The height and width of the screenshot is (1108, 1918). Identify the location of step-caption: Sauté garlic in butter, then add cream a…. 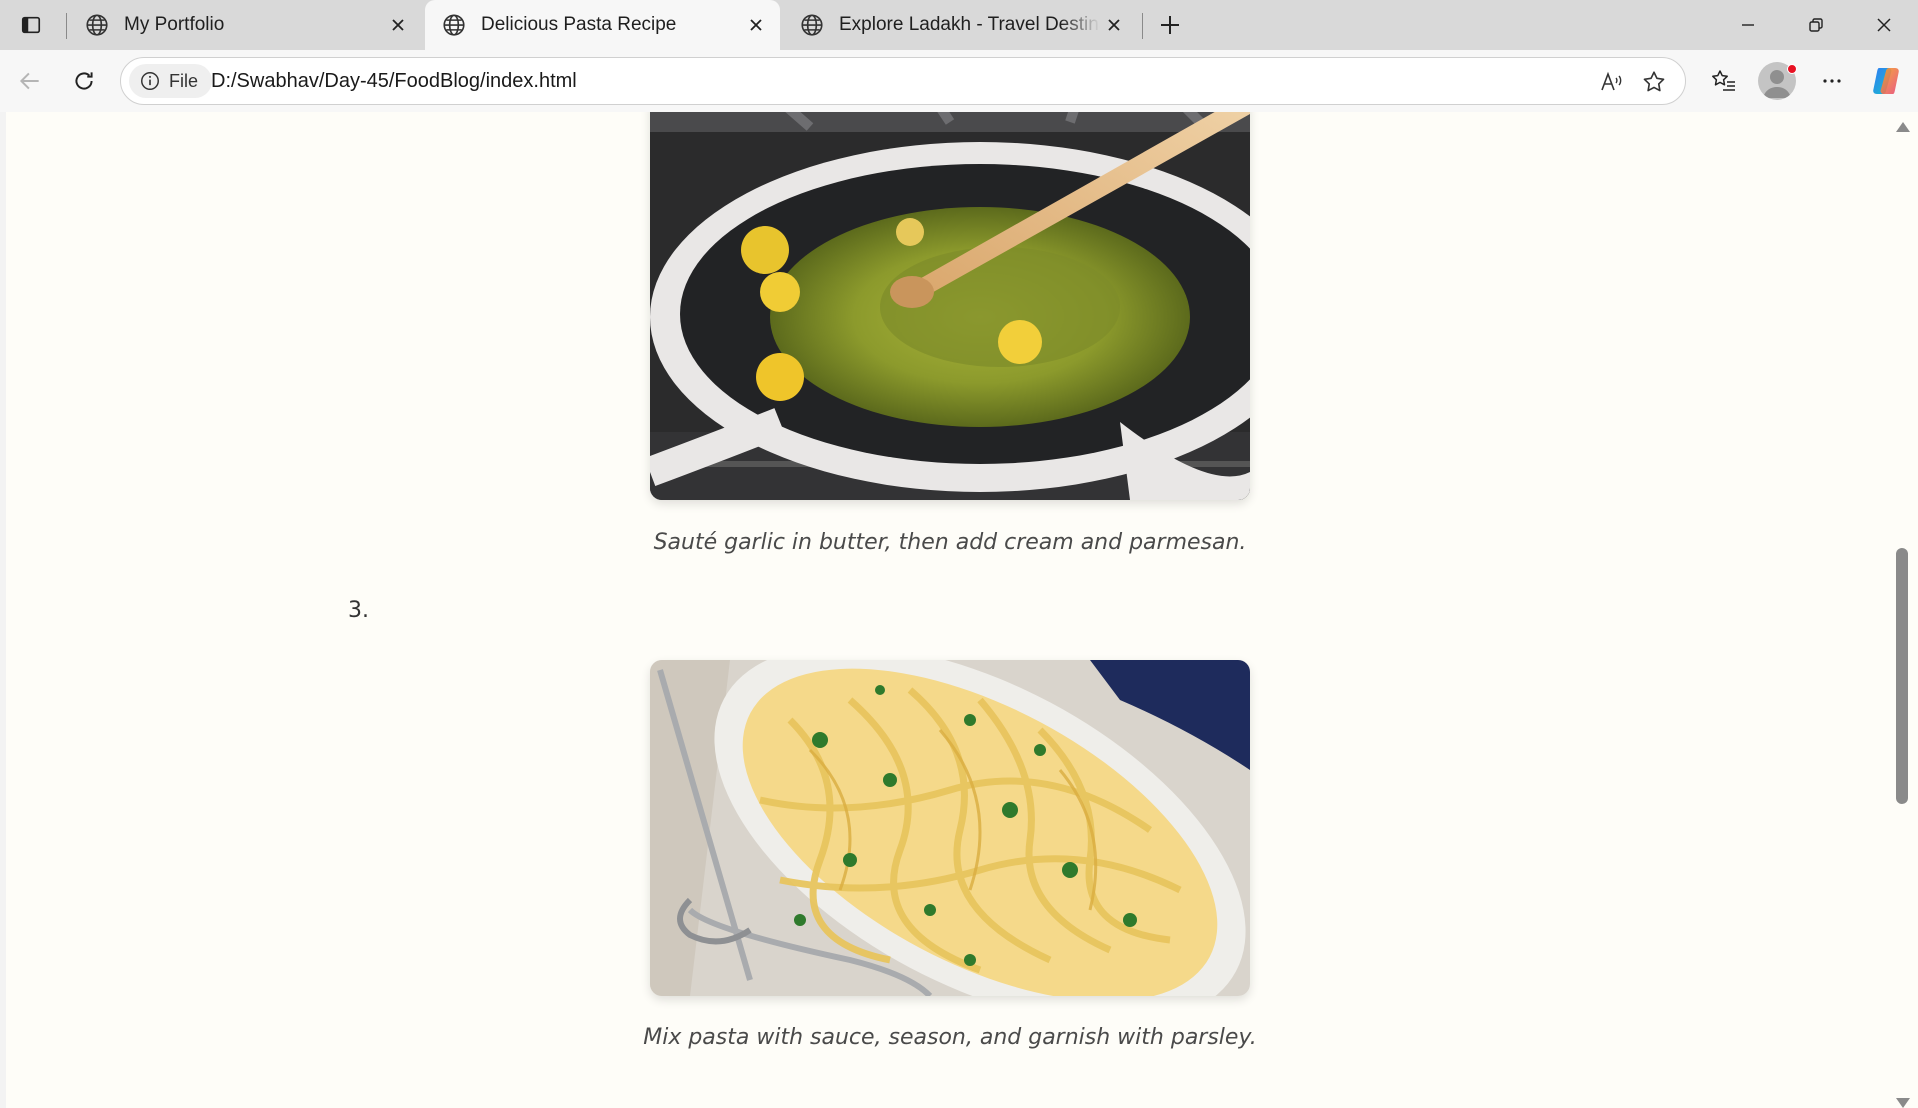
(950, 542).